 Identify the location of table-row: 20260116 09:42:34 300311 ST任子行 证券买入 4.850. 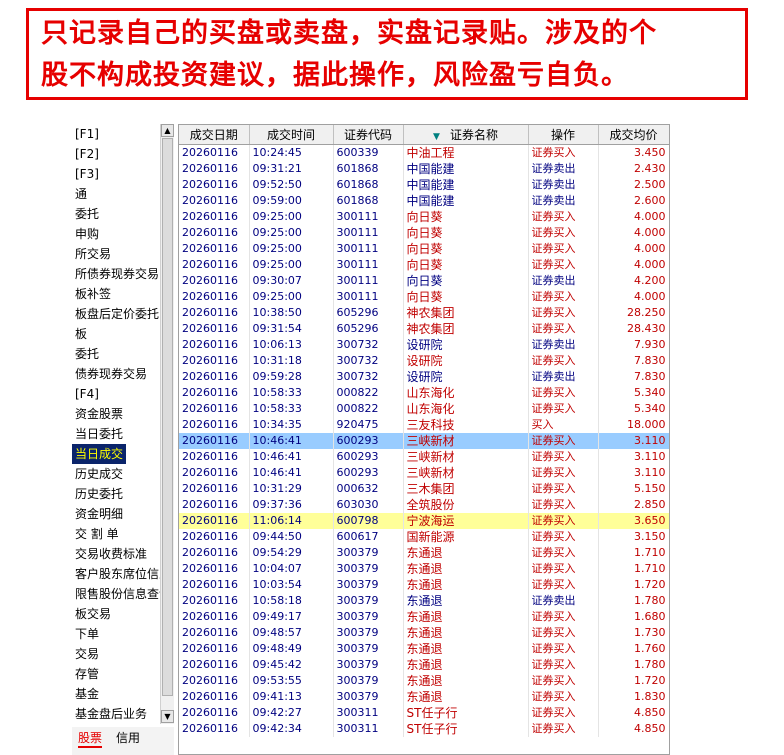
(424, 729).